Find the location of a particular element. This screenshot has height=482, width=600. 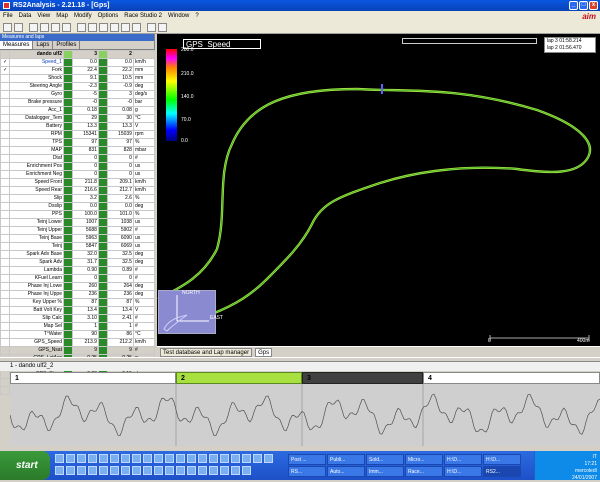

lap-segment-4: 4 is located at coordinates (511, 378).